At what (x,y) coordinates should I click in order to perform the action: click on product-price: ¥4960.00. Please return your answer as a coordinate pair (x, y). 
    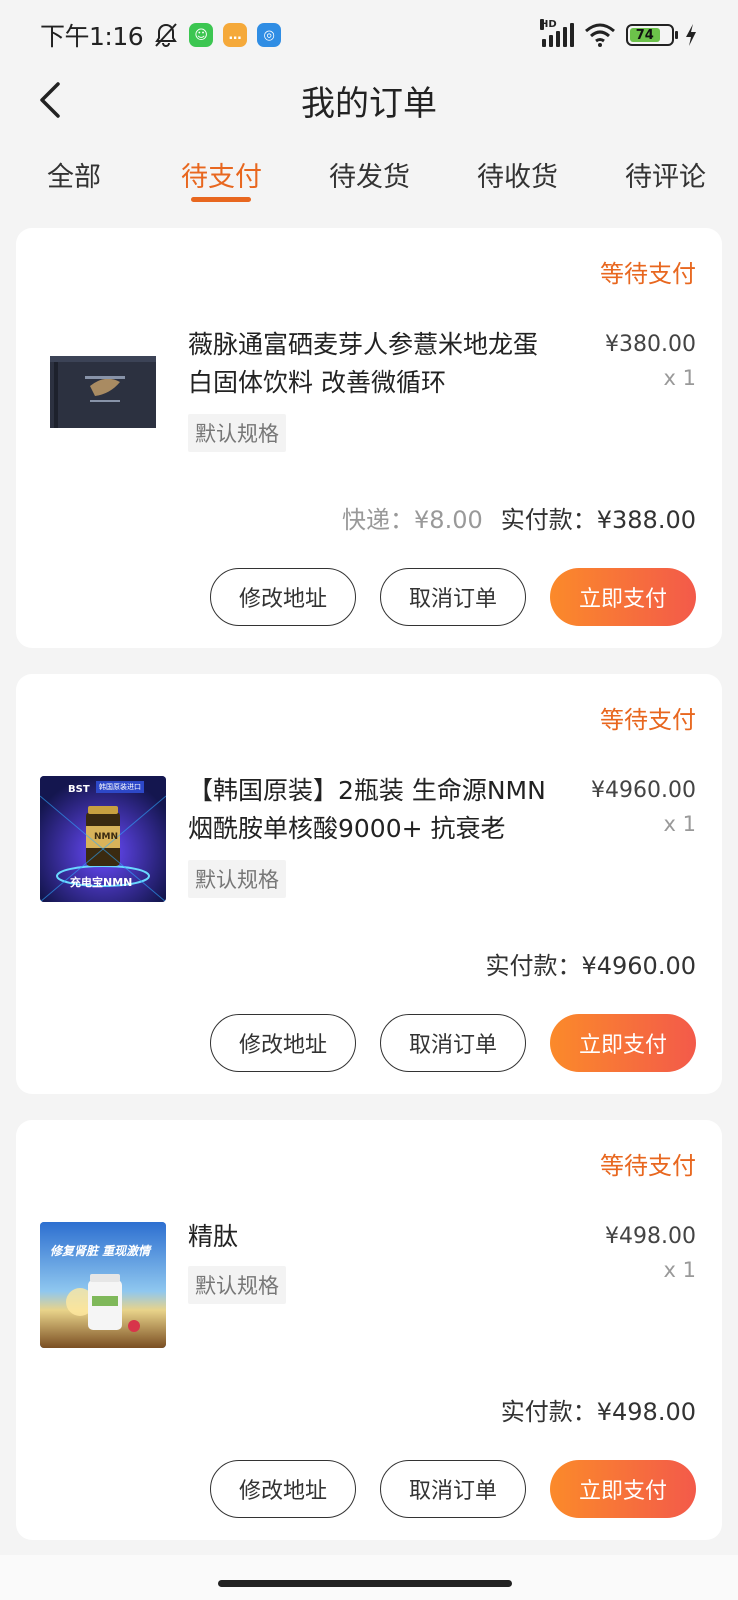
    Looking at the image, I should click on (643, 790).